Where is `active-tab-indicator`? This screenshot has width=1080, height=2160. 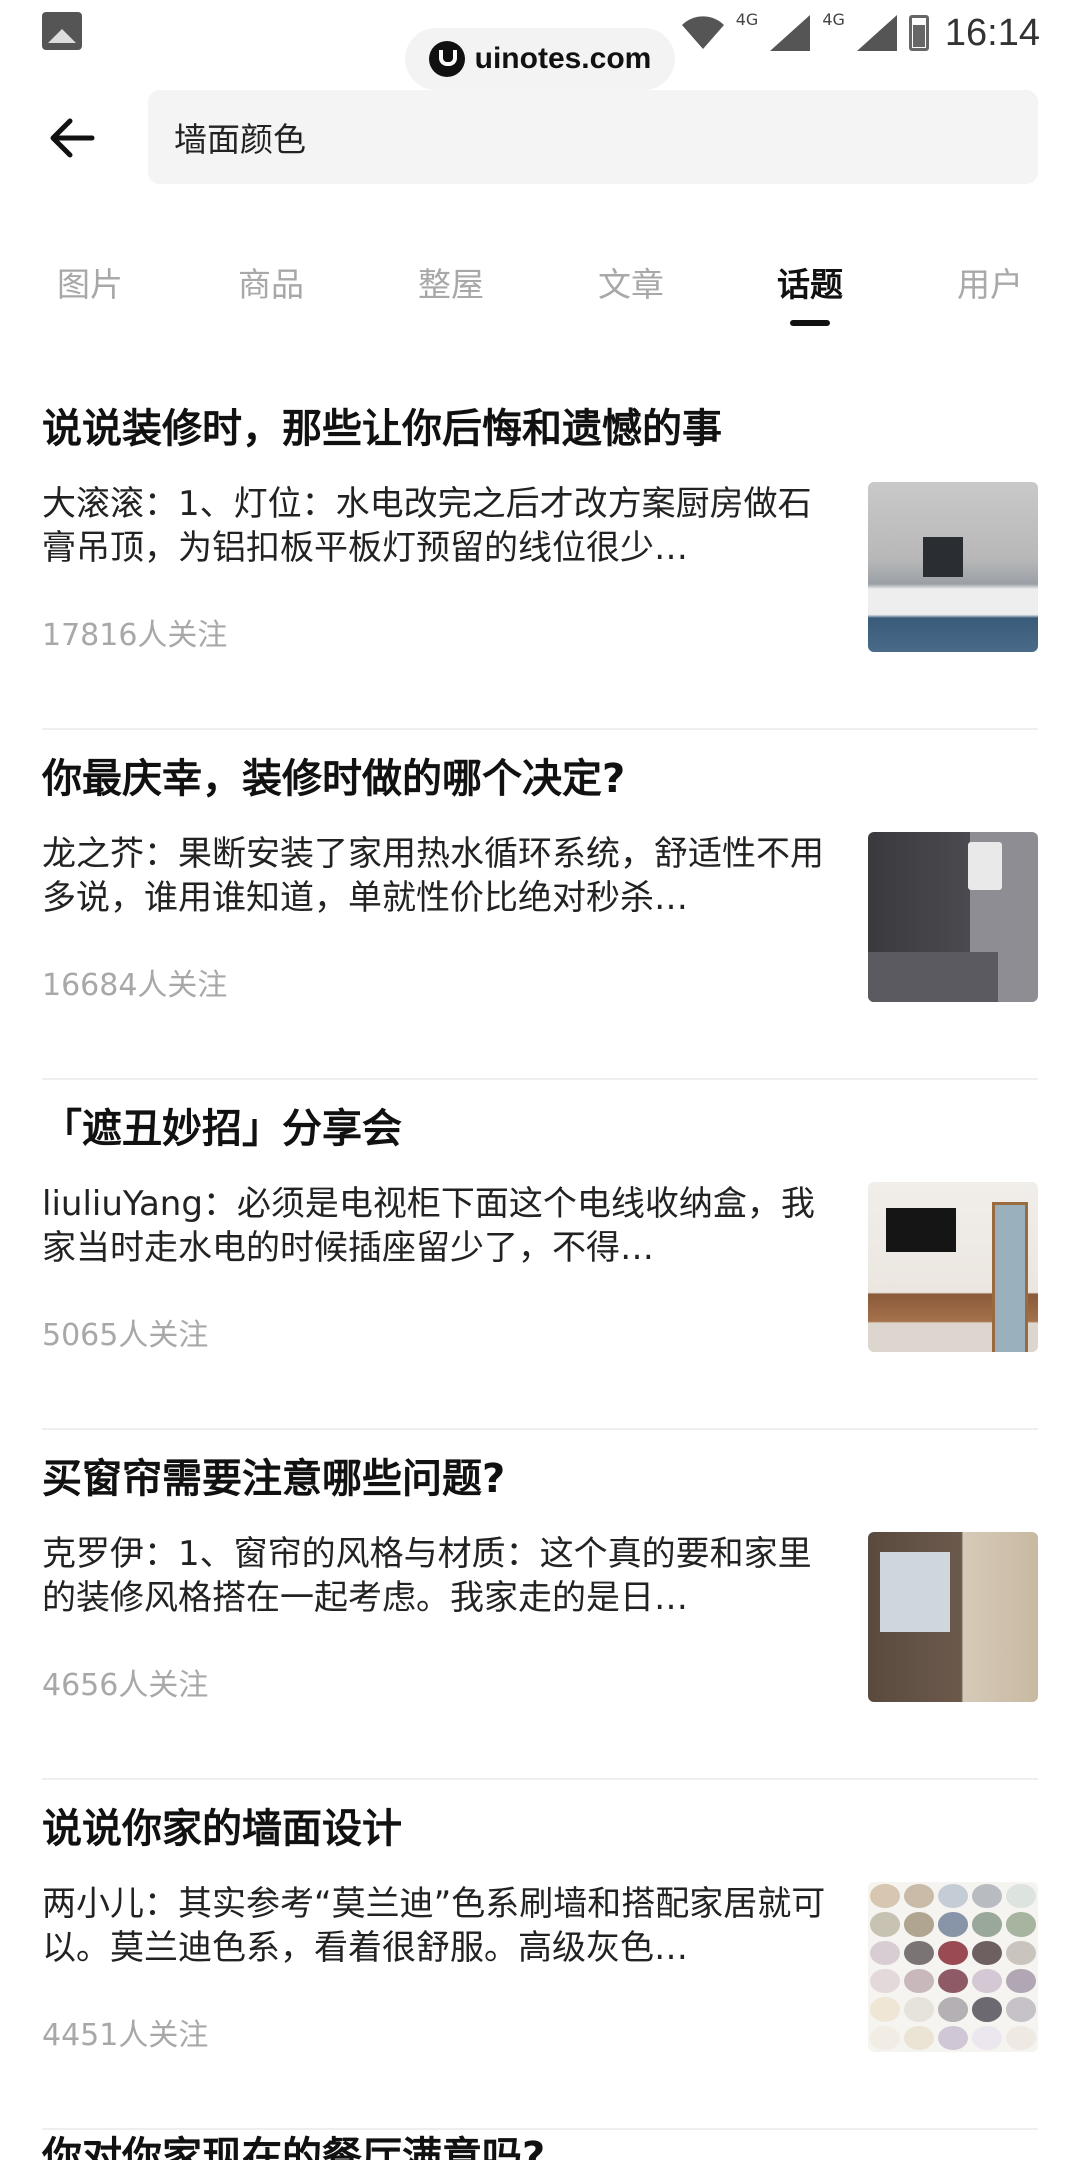
active-tab-indicator is located at coordinates (810, 323).